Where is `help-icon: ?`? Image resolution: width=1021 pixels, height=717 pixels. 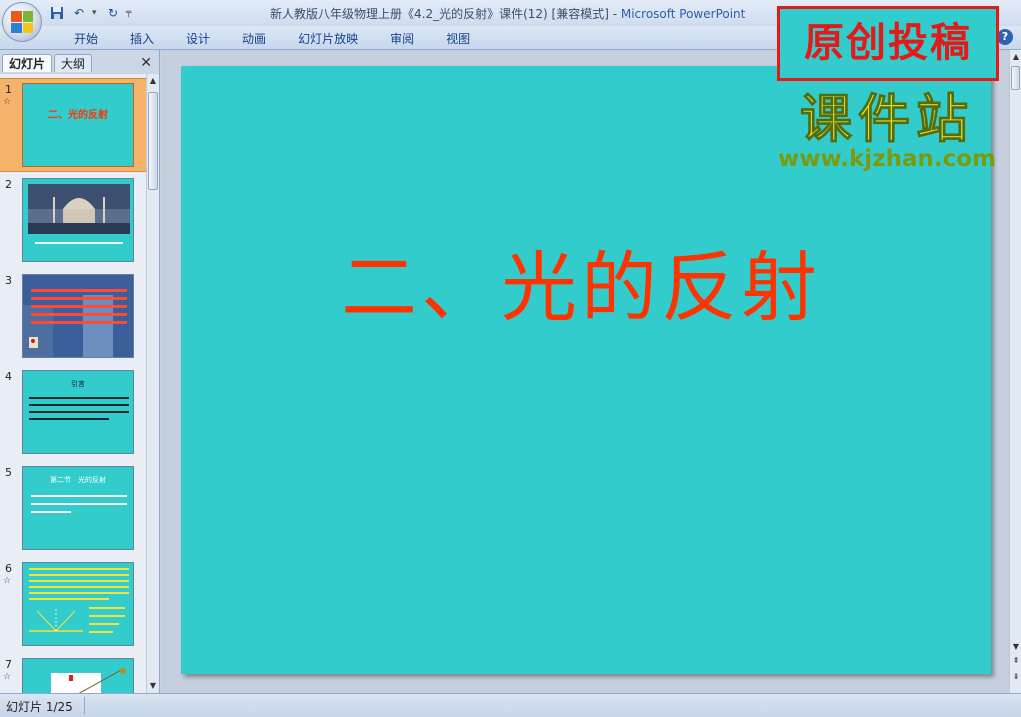
help-icon: ? is located at coordinates (1005, 37).